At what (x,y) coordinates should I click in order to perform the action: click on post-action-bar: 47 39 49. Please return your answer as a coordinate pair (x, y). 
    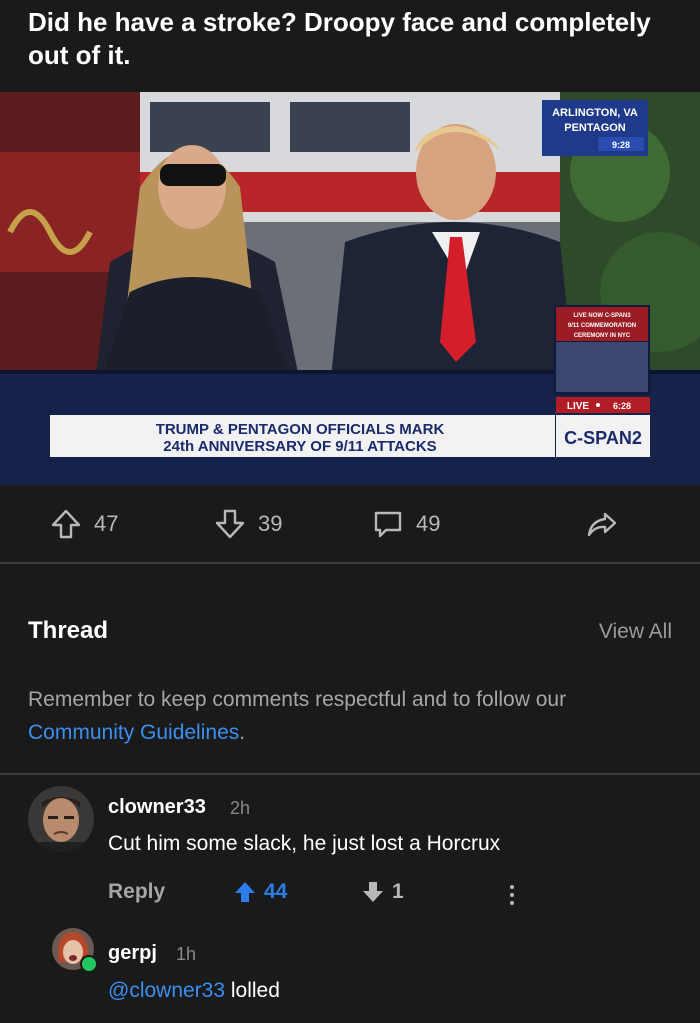
    Looking at the image, I should click on (350, 524).